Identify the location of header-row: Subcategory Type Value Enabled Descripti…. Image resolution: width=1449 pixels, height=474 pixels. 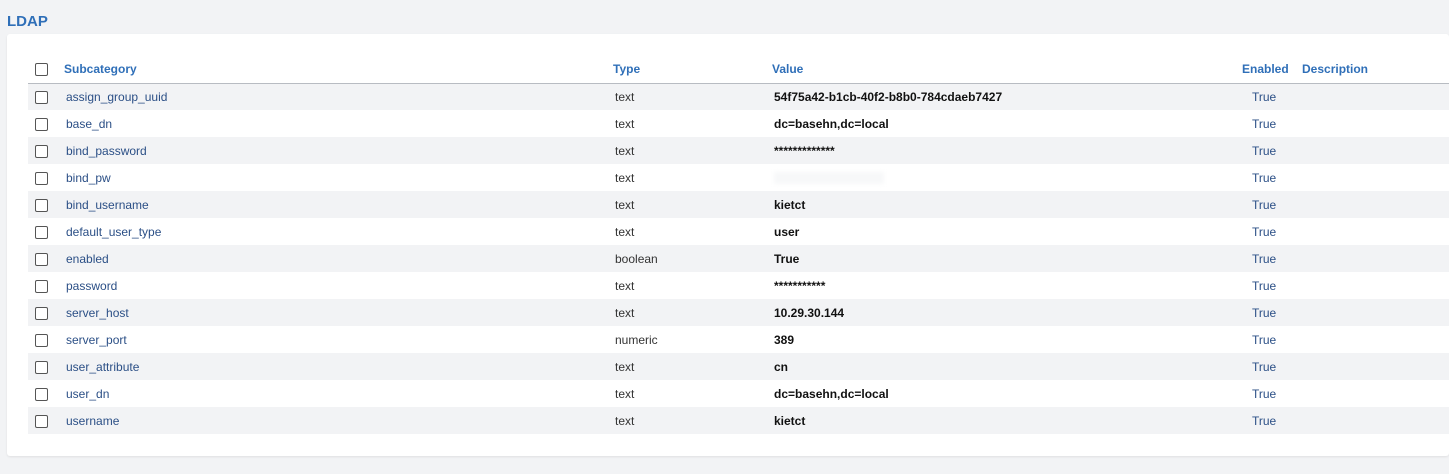
(738, 70).